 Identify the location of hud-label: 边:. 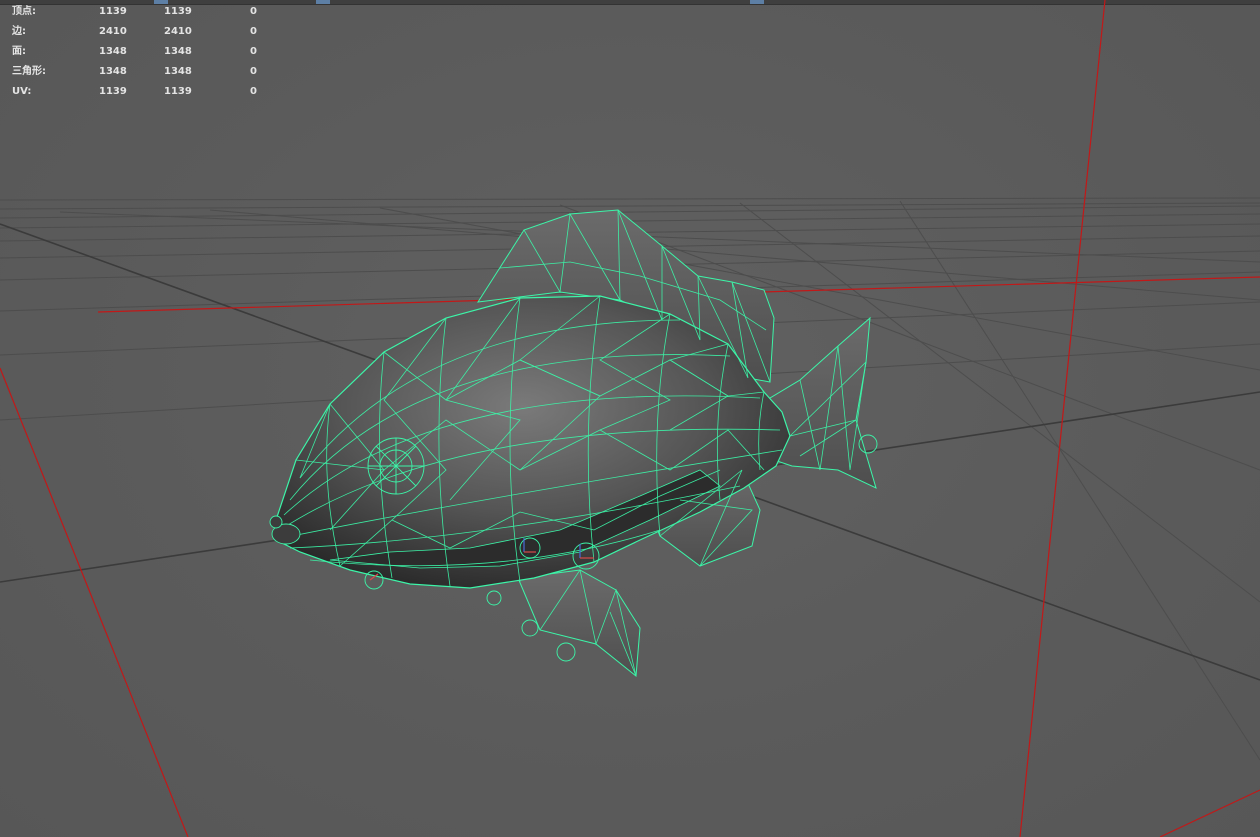
(19, 31).